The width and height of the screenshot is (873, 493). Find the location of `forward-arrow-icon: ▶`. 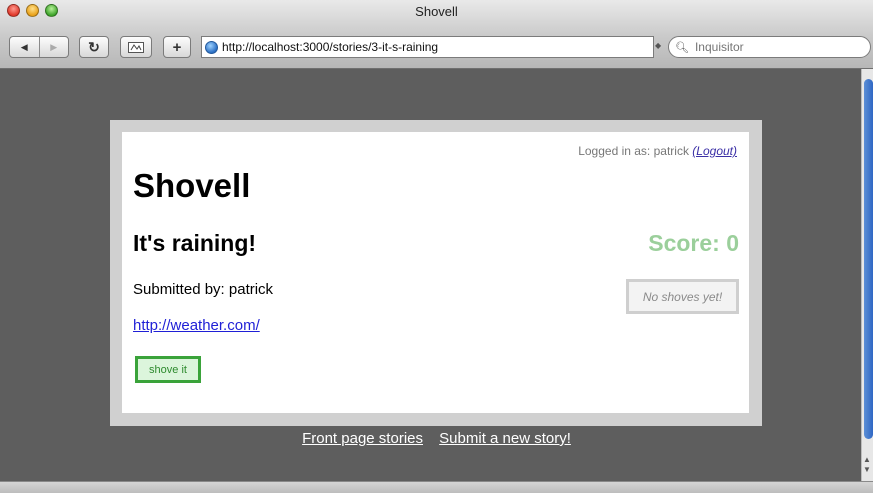

forward-arrow-icon: ▶ is located at coordinates (54, 46).